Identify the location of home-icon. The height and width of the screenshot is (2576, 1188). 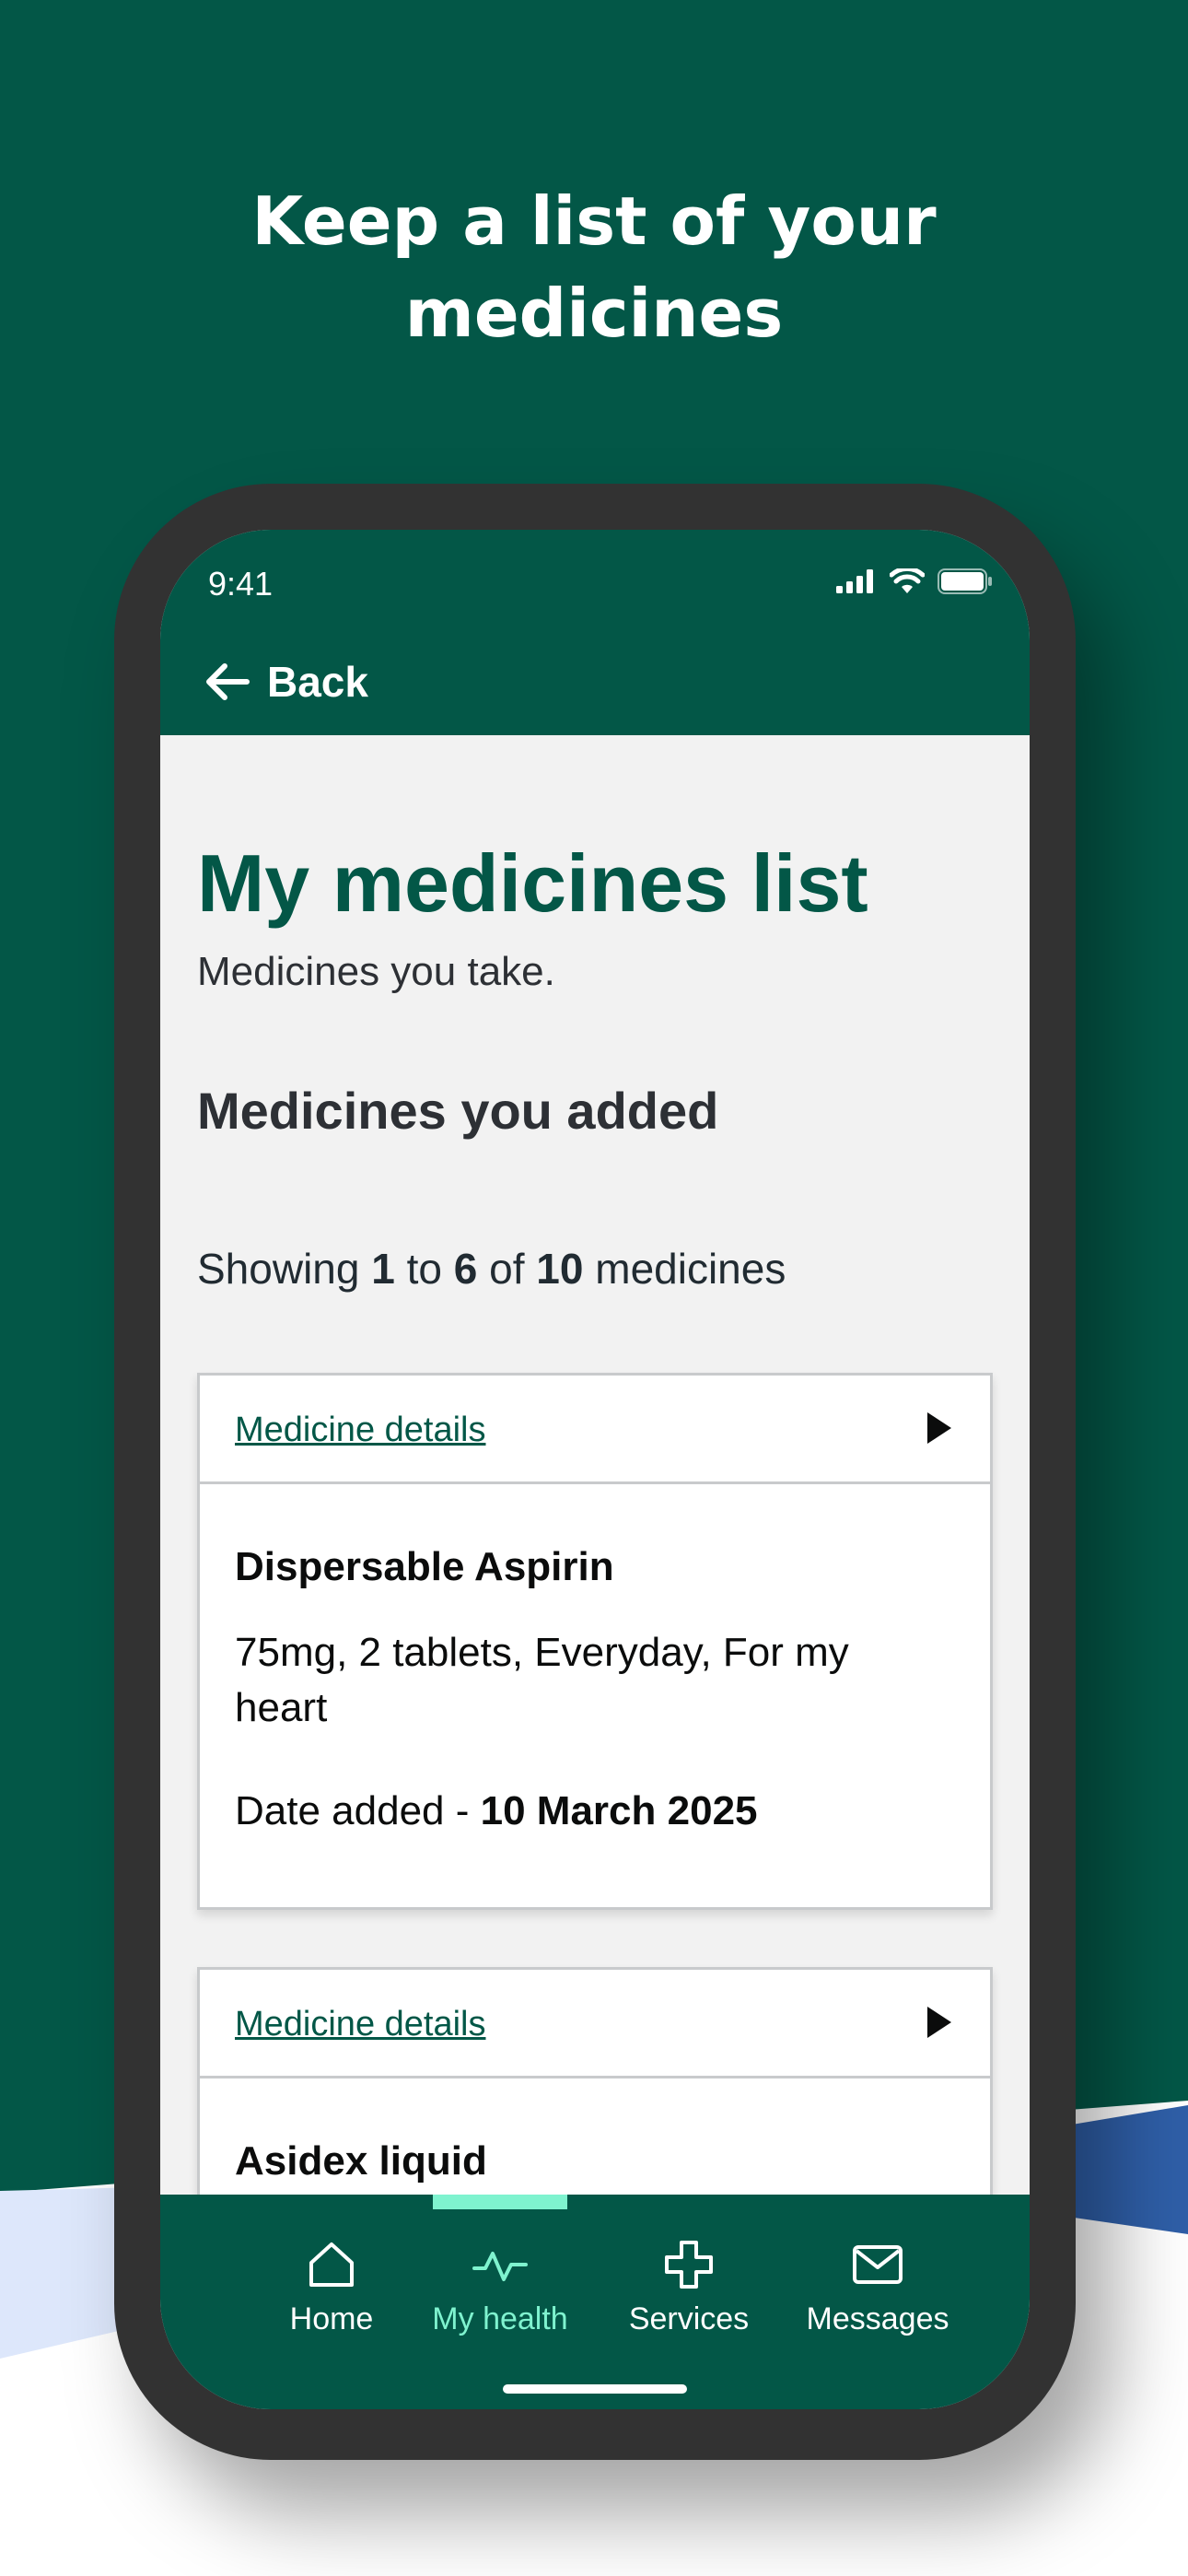
(331, 2264).